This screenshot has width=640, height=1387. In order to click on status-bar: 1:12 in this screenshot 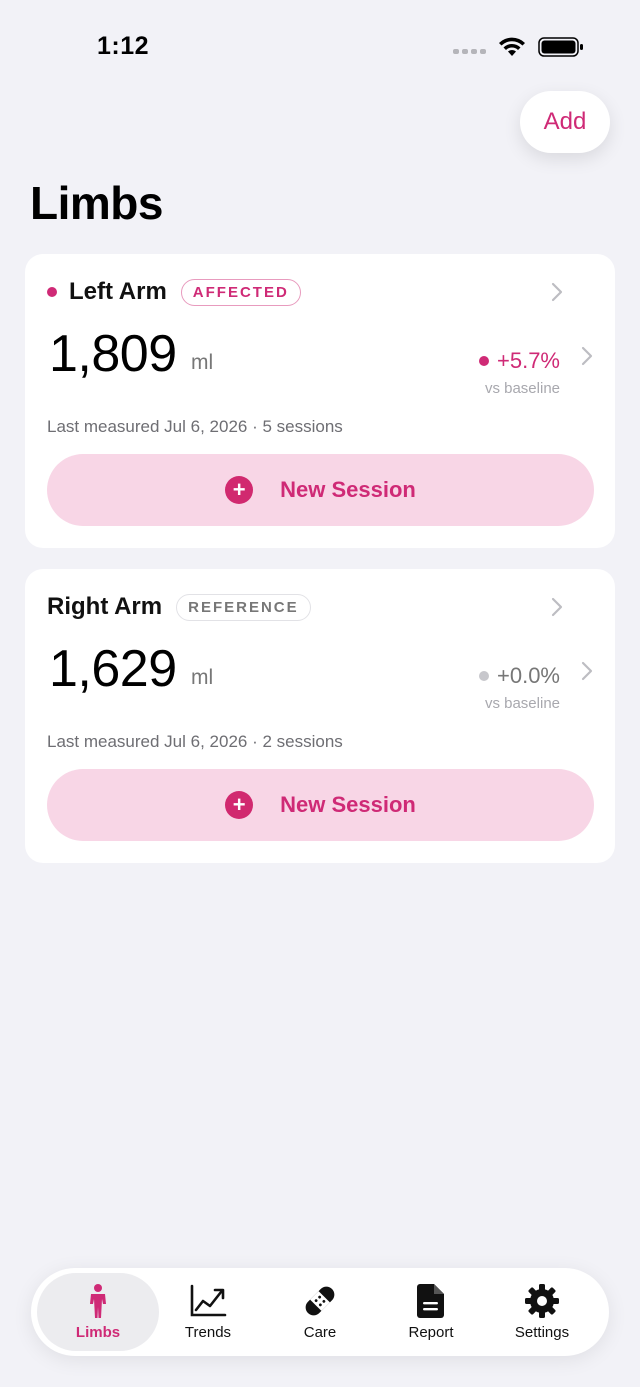, I will do `click(320, 46)`.